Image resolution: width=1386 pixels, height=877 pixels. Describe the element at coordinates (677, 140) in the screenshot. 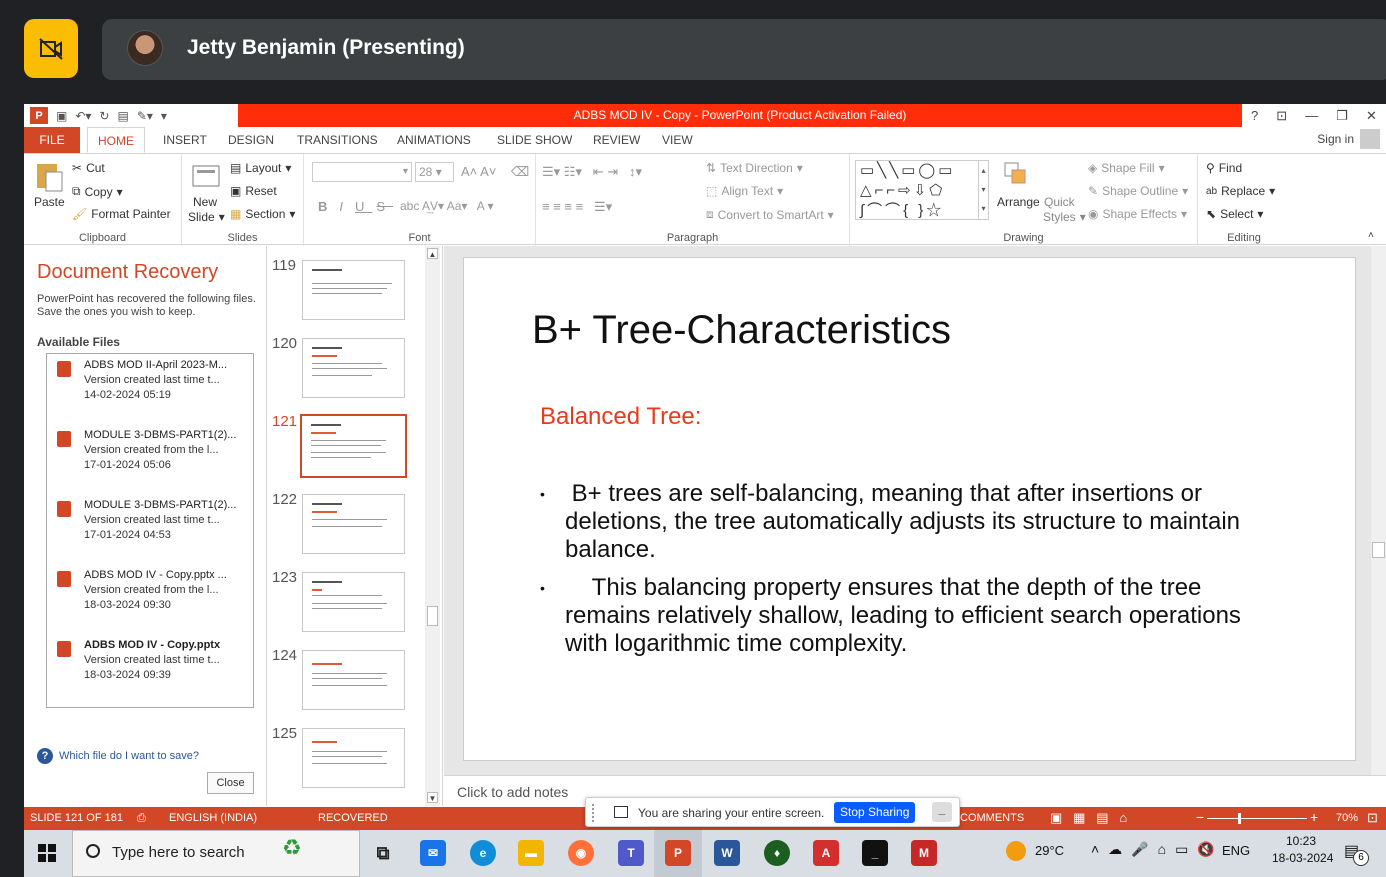

I see `tab-view: VIEW` at that location.